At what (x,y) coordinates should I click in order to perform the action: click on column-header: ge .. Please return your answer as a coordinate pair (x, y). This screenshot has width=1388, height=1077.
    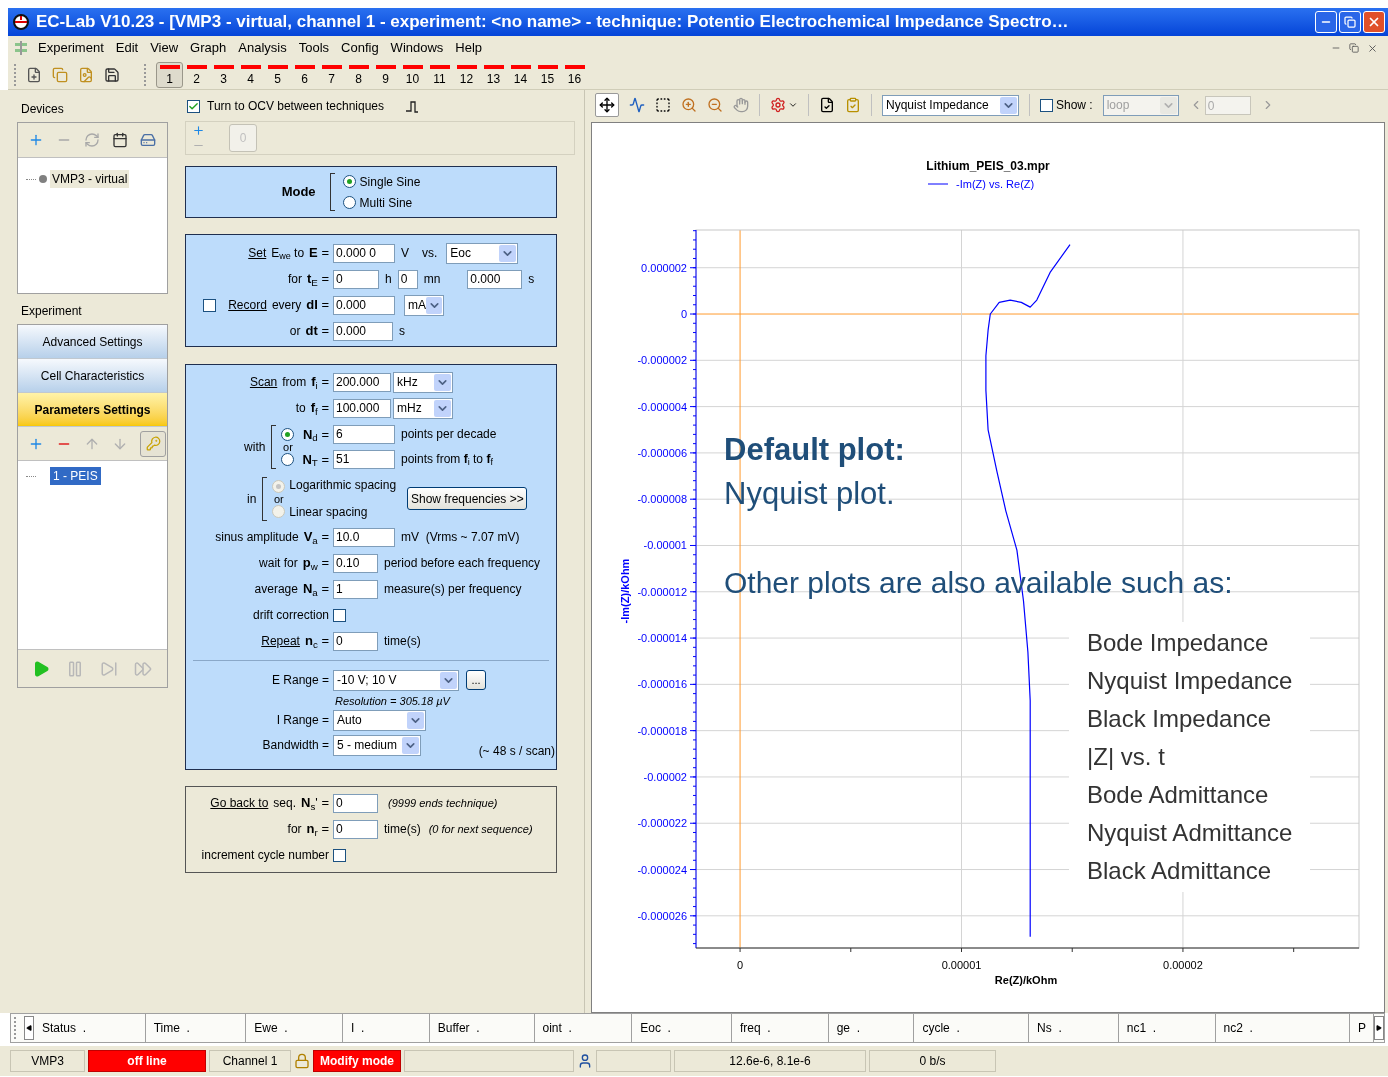
    Looking at the image, I should click on (871, 1028).